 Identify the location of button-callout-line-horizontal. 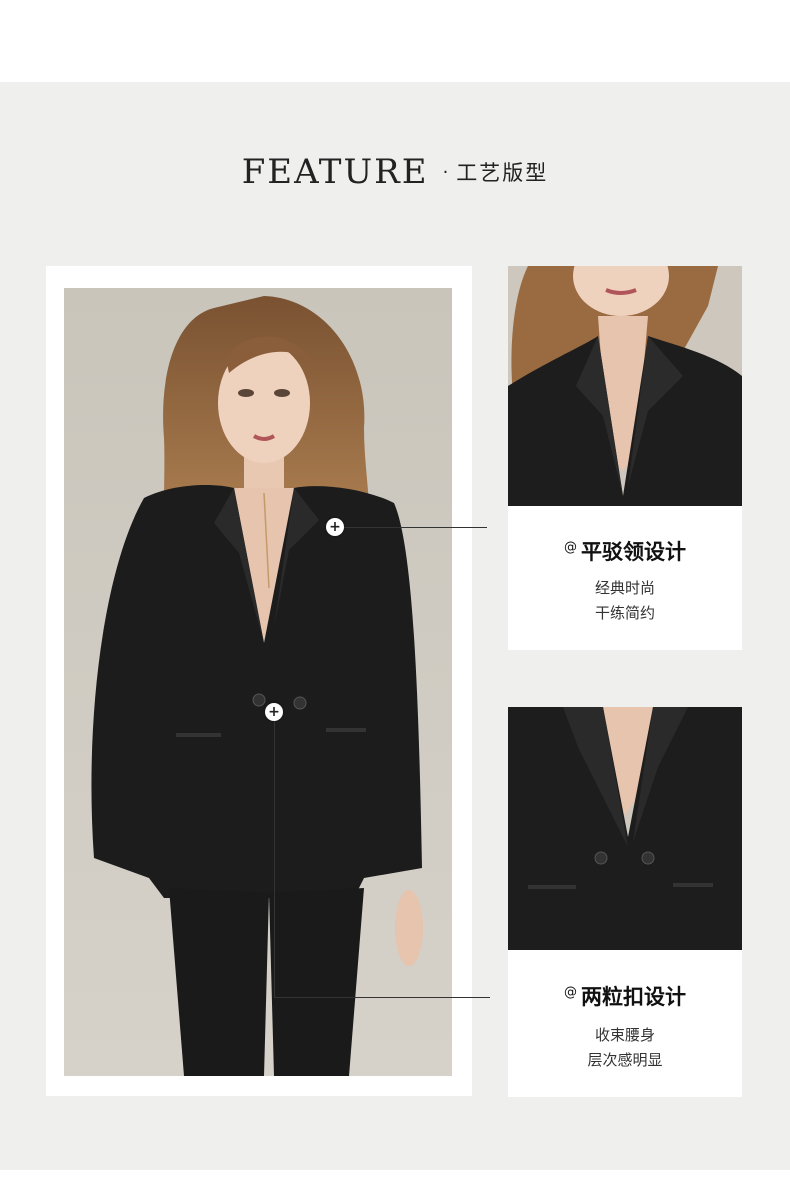
(382, 997).